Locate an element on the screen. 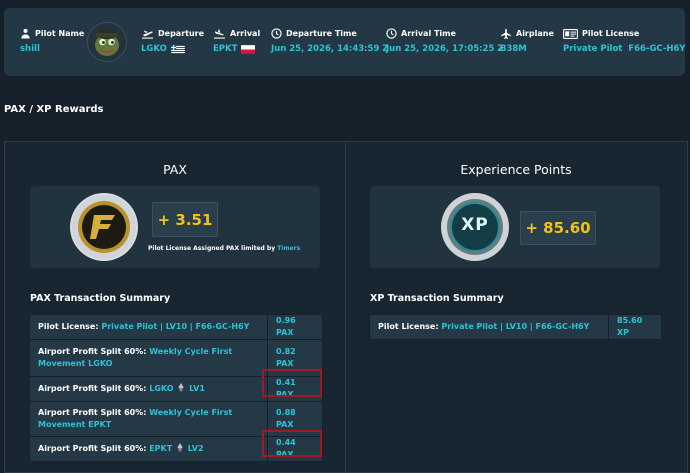 This screenshot has height=473, width=690. airport-level-link: LV2 is located at coordinates (196, 448).